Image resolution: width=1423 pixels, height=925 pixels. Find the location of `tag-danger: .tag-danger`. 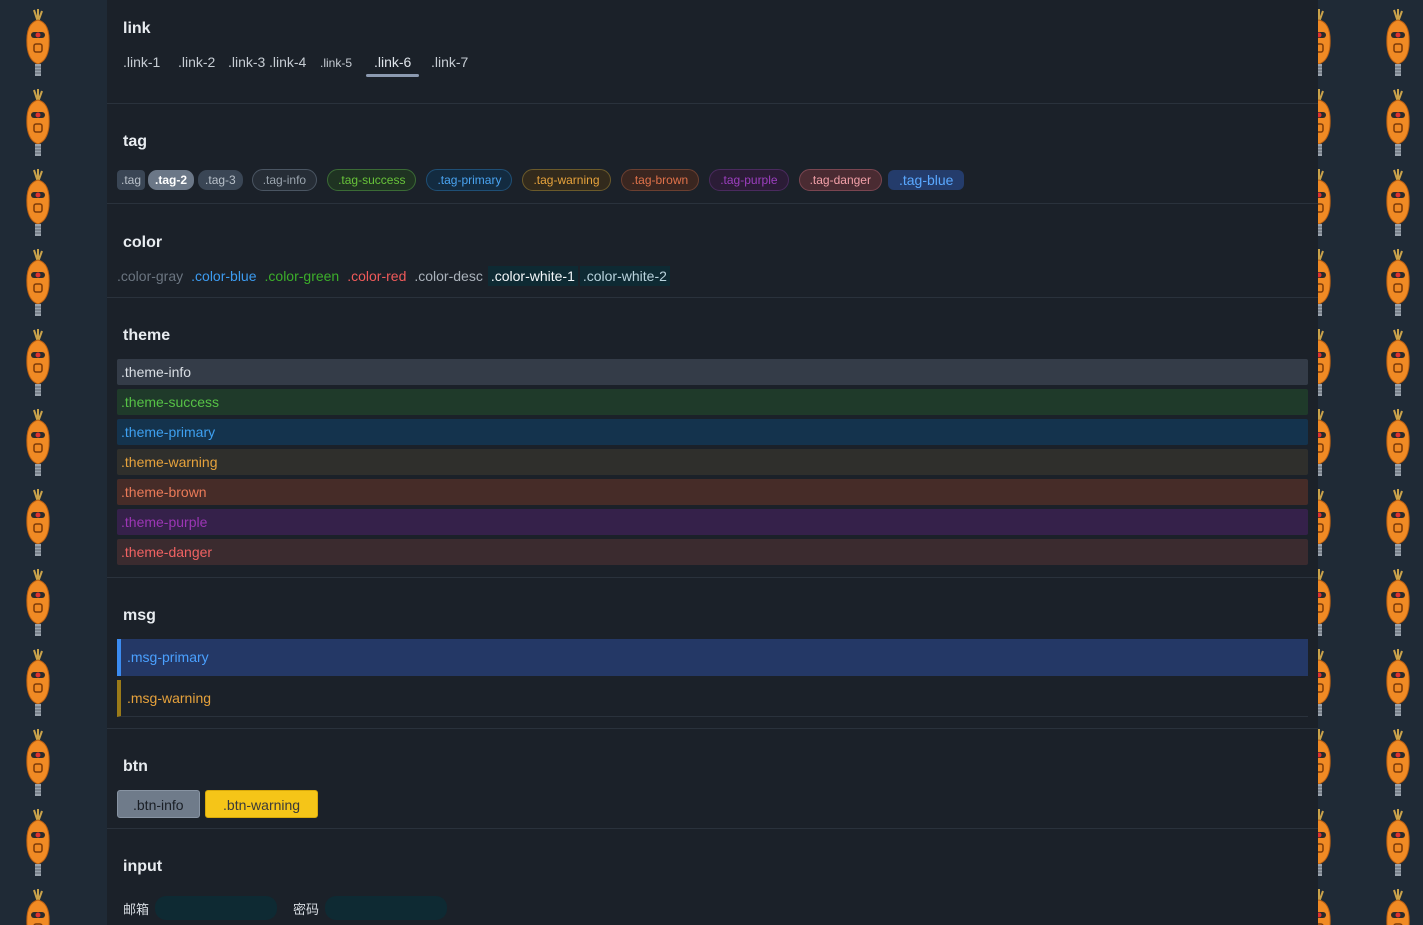

tag-danger: .tag-danger is located at coordinates (840, 180).